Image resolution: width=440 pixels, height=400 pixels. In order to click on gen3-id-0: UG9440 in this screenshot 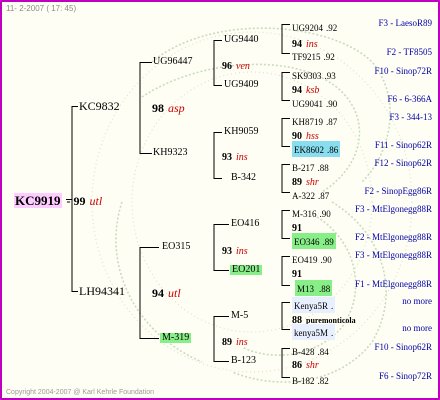, I will do `click(241, 40)`.